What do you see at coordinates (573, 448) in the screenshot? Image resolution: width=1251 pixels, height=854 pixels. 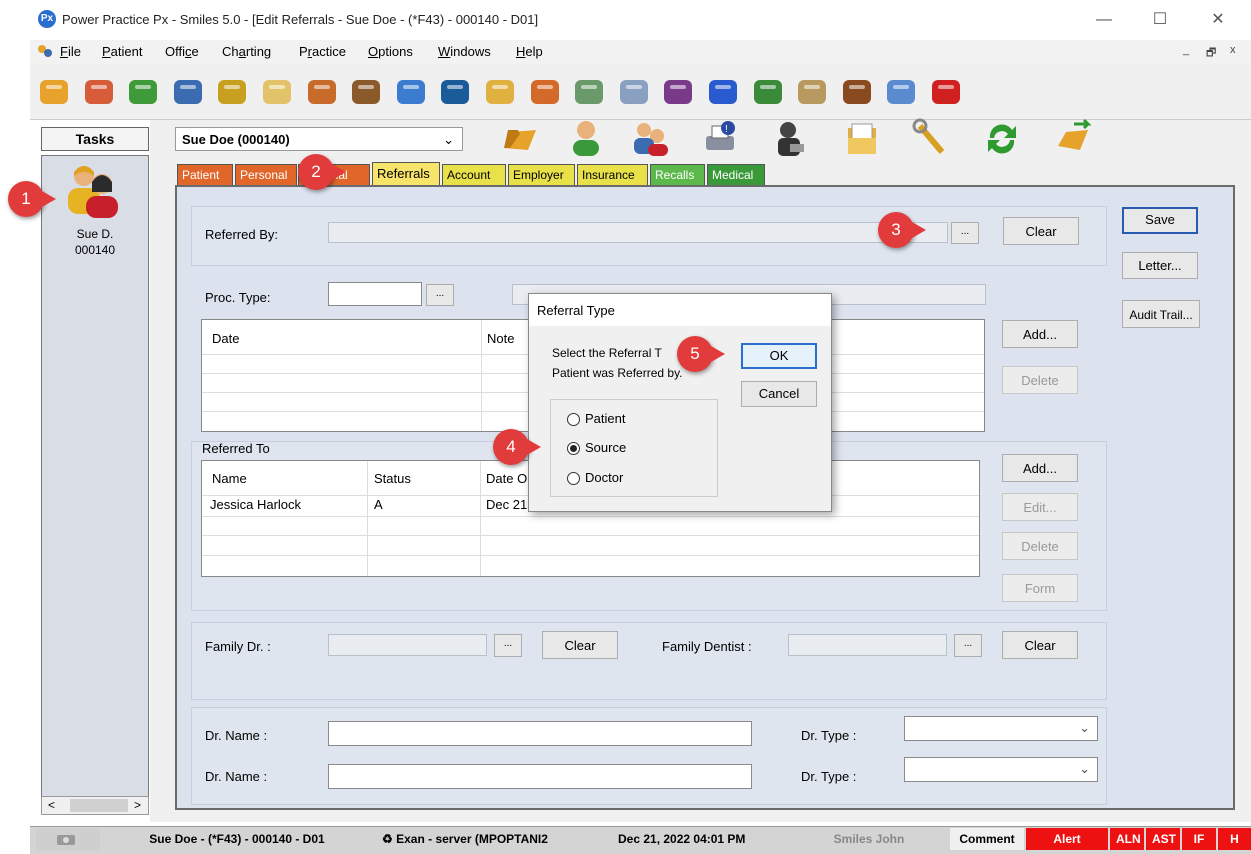 I see `radio-source-button` at bounding box center [573, 448].